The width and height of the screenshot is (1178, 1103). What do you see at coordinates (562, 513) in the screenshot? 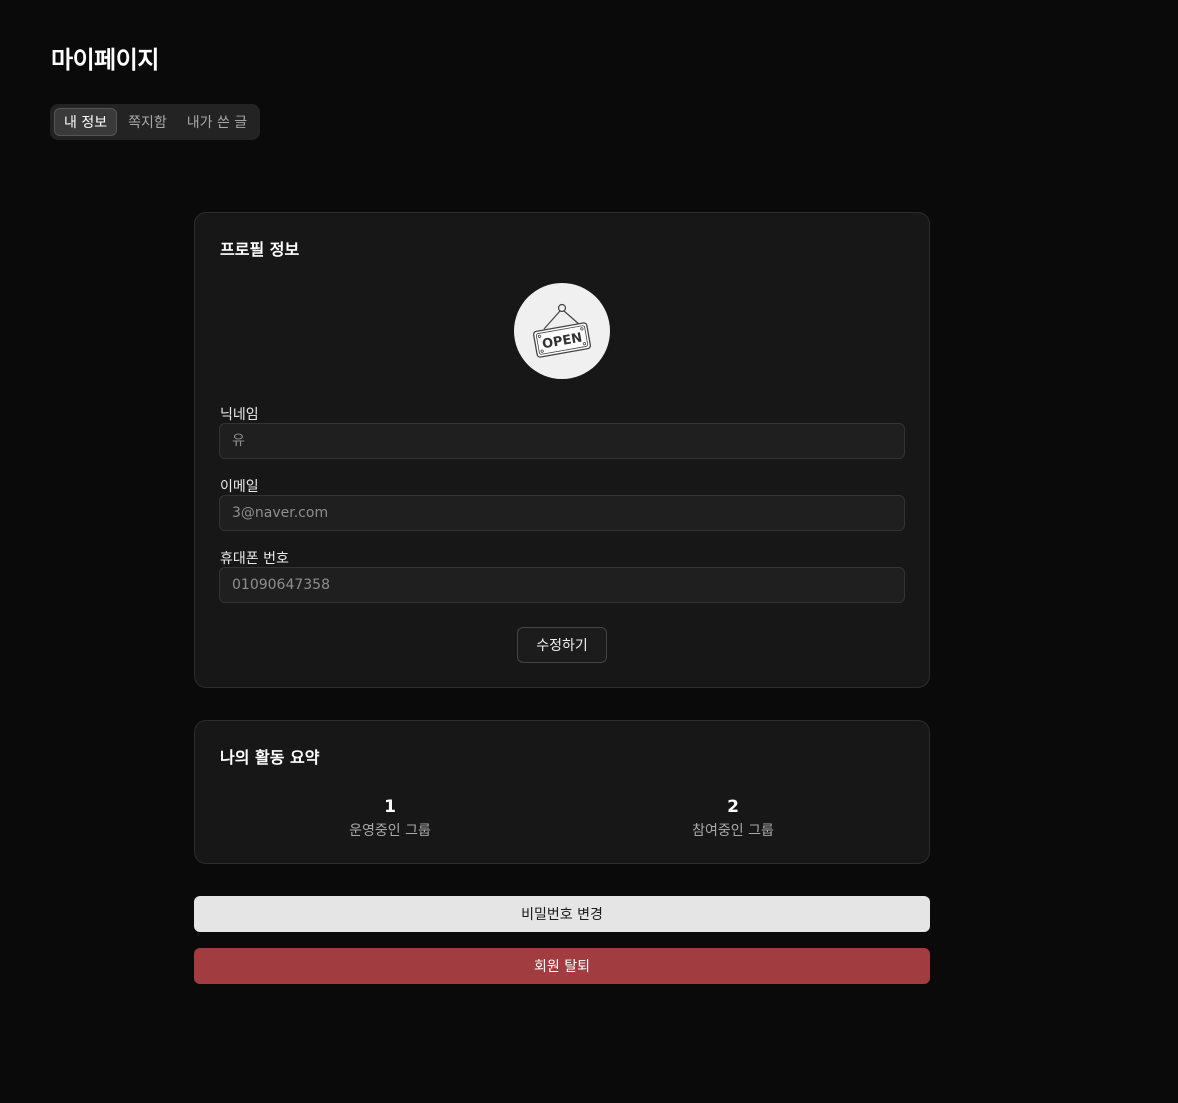
I see `email-field` at bounding box center [562, 513].